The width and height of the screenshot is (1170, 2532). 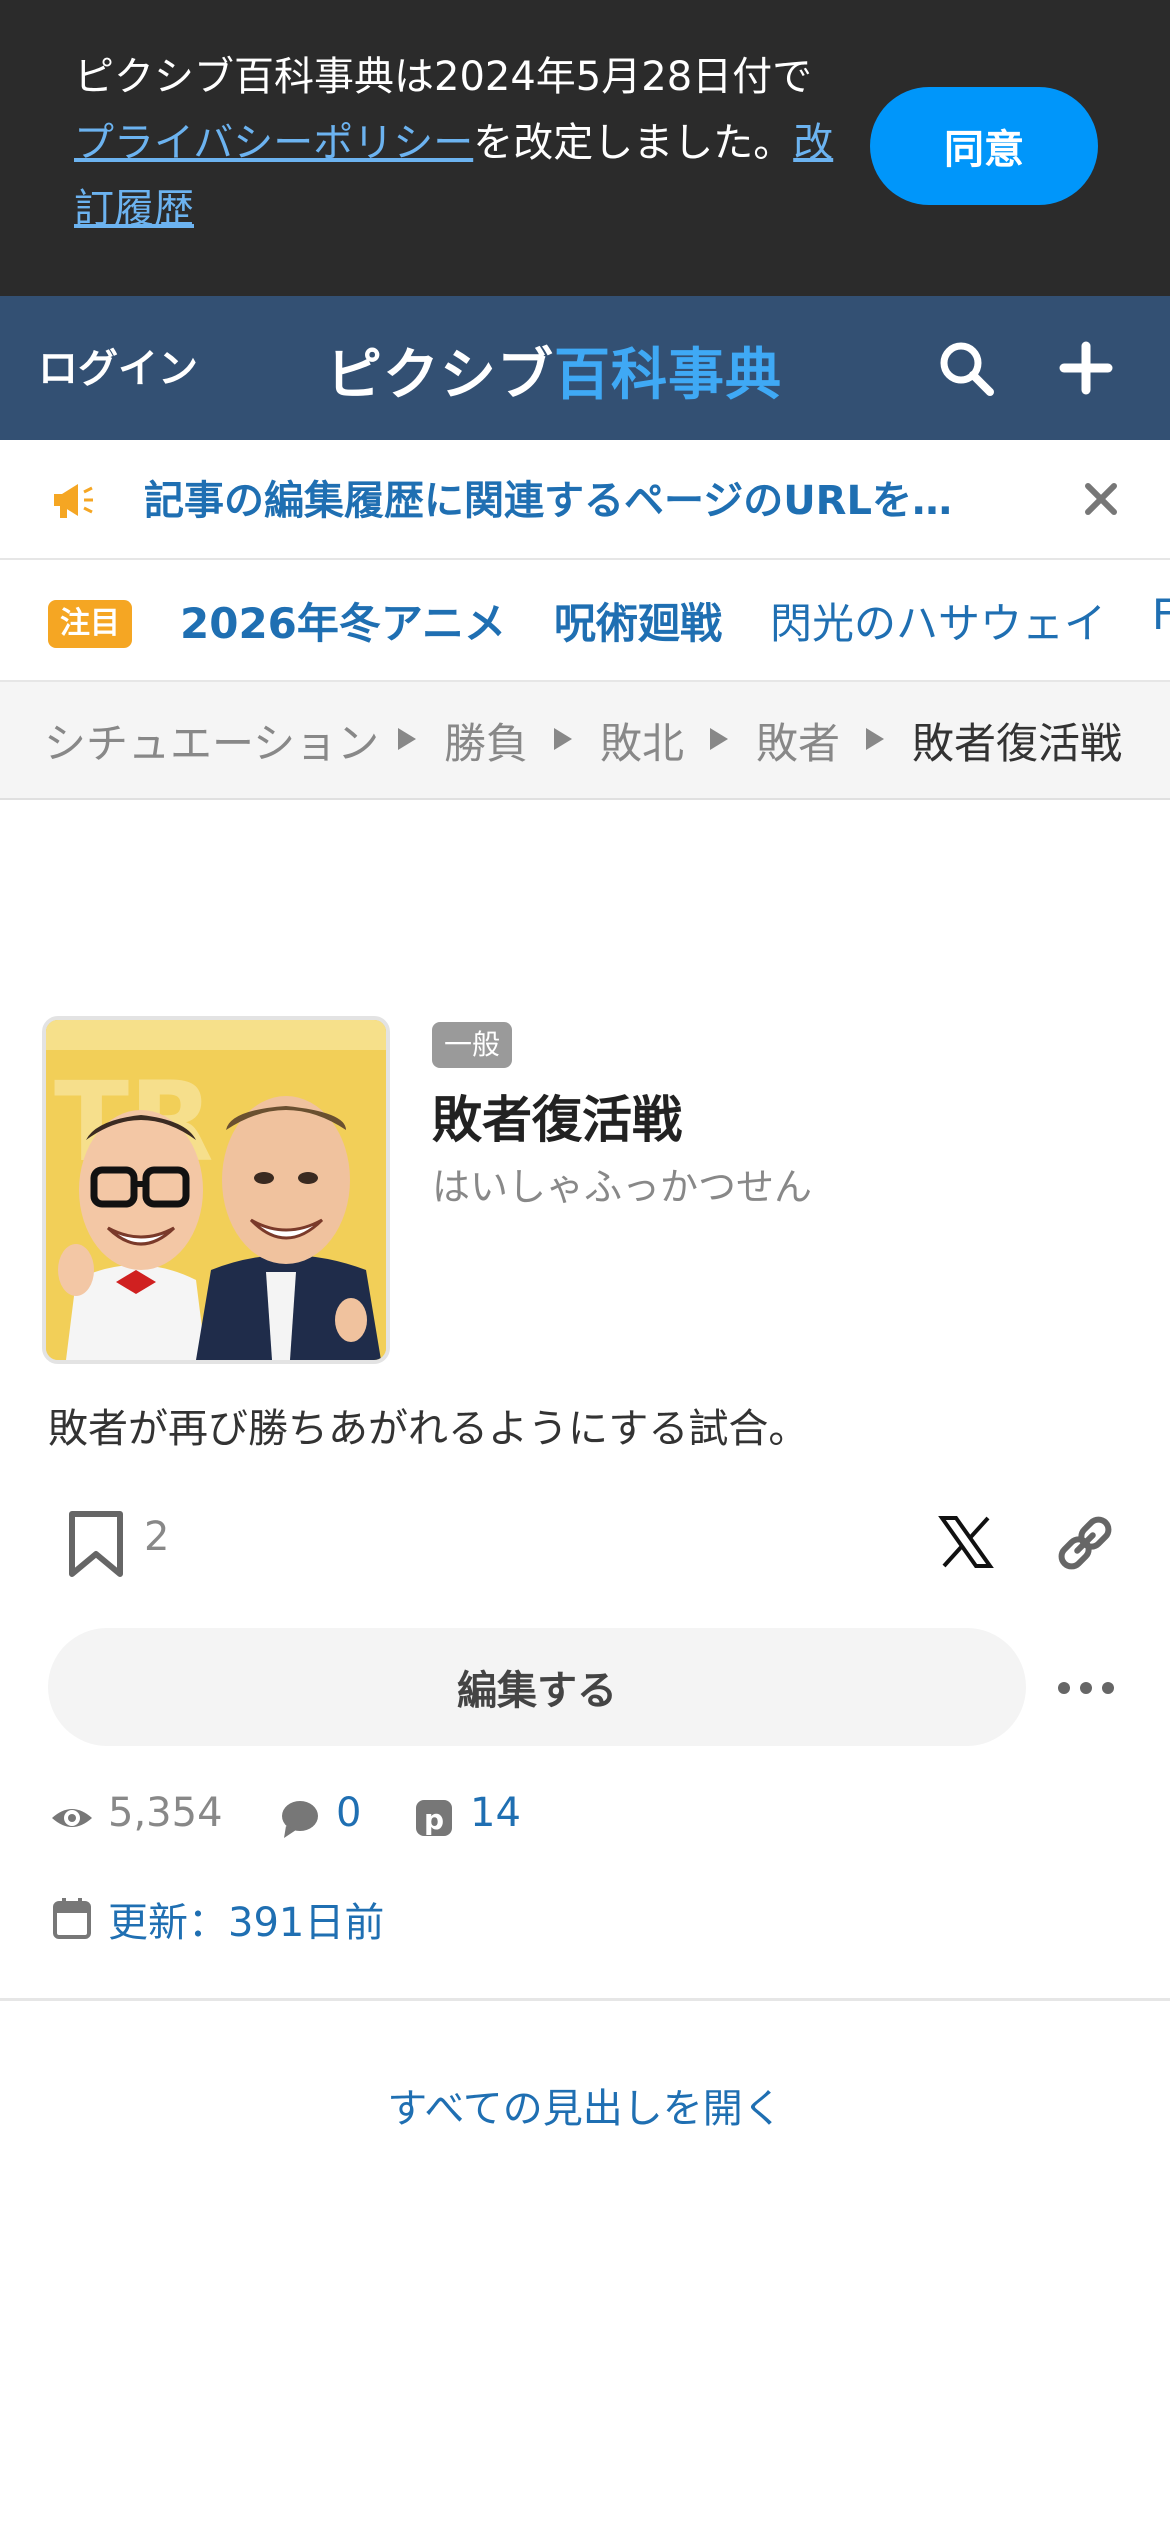 What do you see at coordinates (557, 1120) in the screenshot?
I see `article-title: 敗者復活戦` at bounding box center [557, 1120].